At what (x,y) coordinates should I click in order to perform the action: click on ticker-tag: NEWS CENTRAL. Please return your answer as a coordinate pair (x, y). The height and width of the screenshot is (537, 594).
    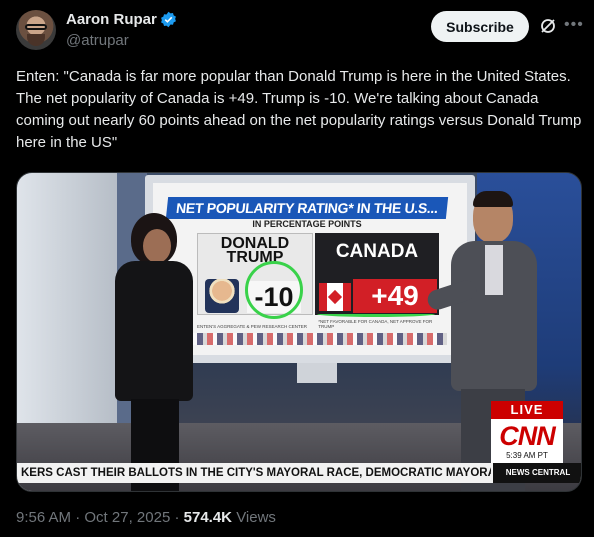
    Looking at the image, I should click on (537, 473).